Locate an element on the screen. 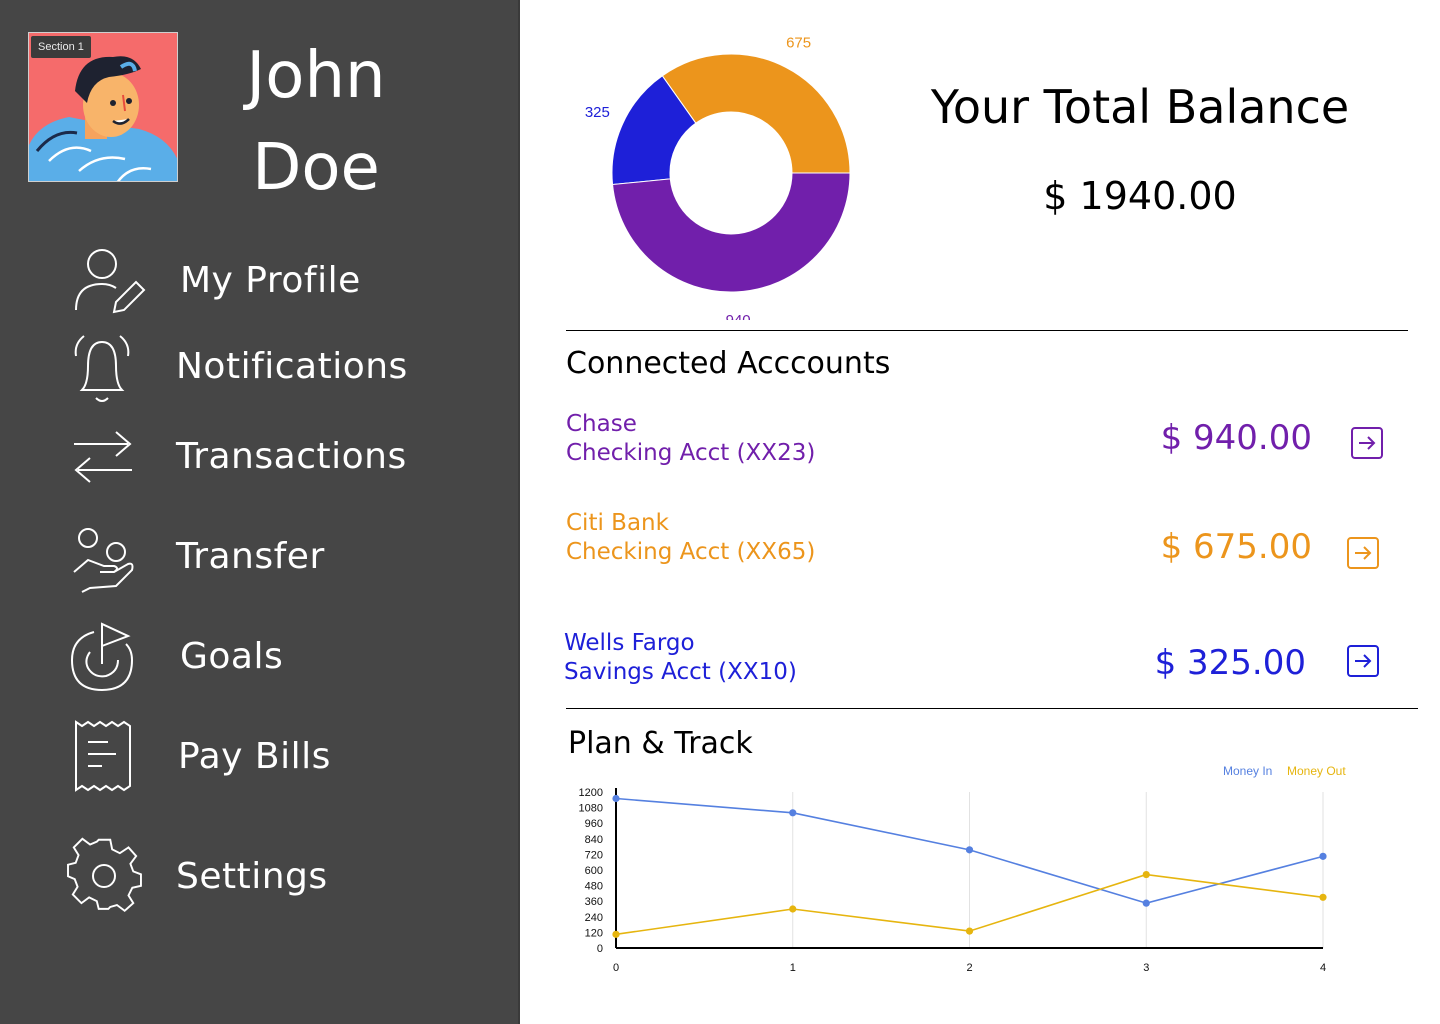 Image resolution: width=1440 pixels, height=1024 pixels. user-edit-icon is located at coordinates (106, 280).